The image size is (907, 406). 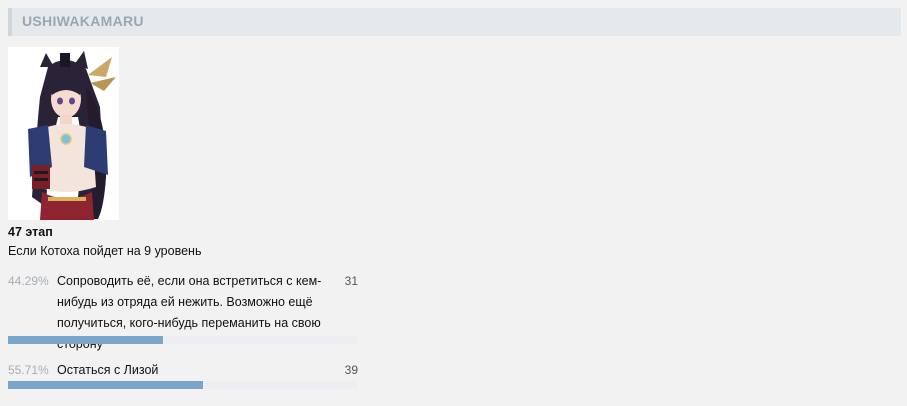 I want to click on option-votes: 31, so click(x=351, y=281).